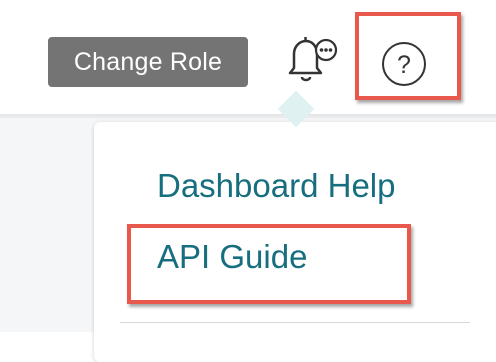 Image resolution: width=496 pixels, height=362 pixels. What do you see at coordinates (269, 264) in the screenshot?
I see `api-guide-highlight-box` at bounding box center [269, 264].